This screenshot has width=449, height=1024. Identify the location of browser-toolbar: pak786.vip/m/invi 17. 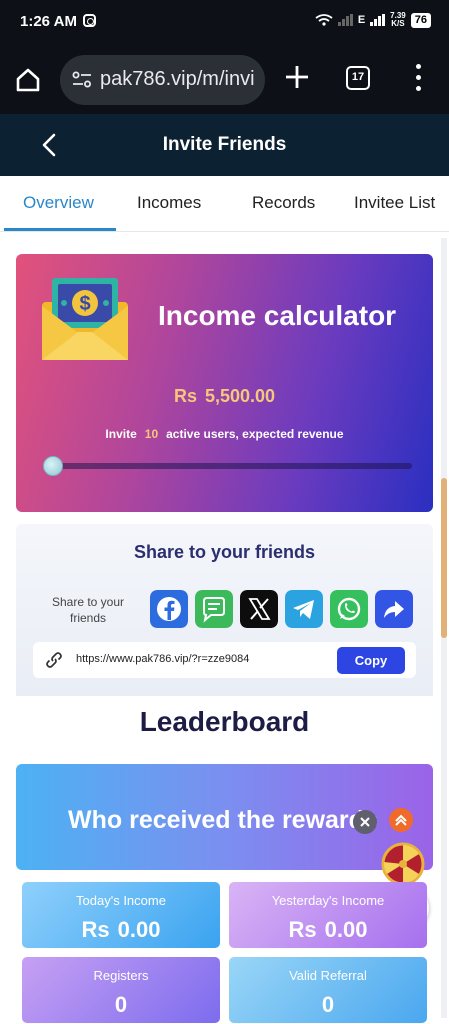
(224, 79).